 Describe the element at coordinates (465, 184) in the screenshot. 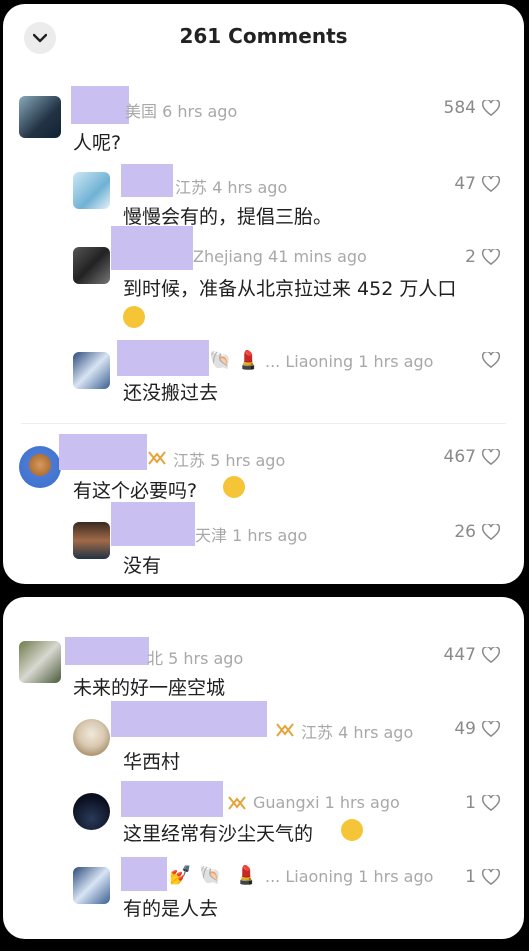

I see `like-count: 47` at that location.